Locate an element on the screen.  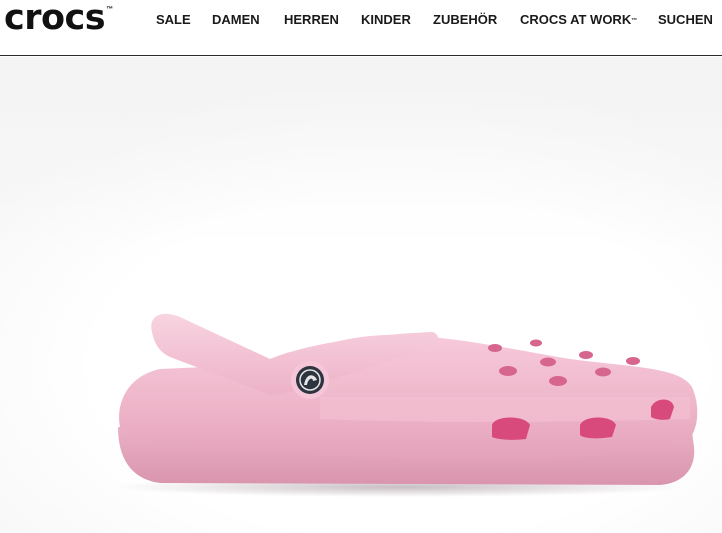
nav-item-sale: SALE is located at coordinates (173, 20).